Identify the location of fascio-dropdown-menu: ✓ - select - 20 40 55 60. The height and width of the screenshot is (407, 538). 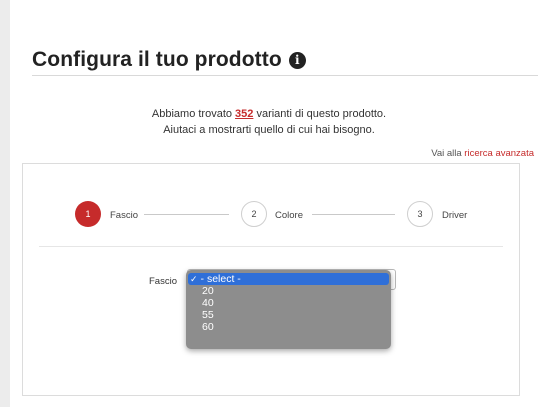
(288, 309).